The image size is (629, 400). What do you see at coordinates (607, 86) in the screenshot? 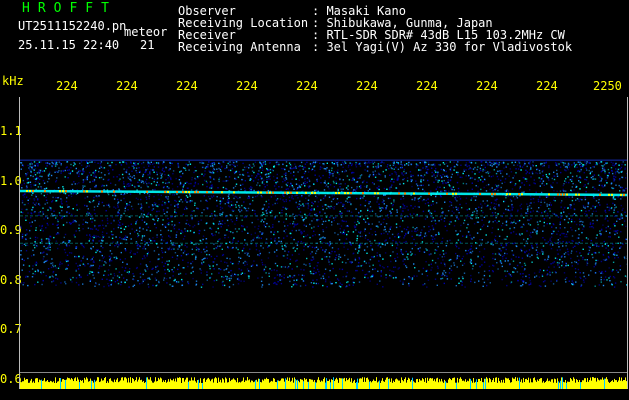
I see `x-tick-label: 2250` at bounding box center [607, 86].